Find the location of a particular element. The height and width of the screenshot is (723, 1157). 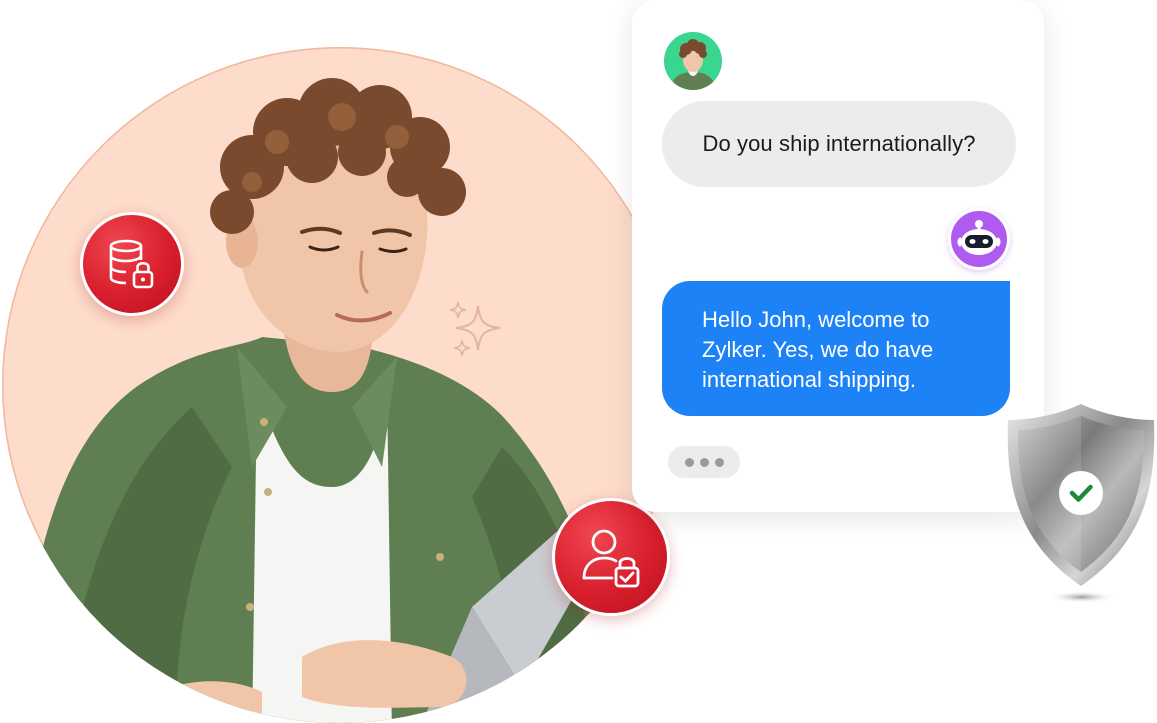

user-avatar is located at coordinates (693, 61).